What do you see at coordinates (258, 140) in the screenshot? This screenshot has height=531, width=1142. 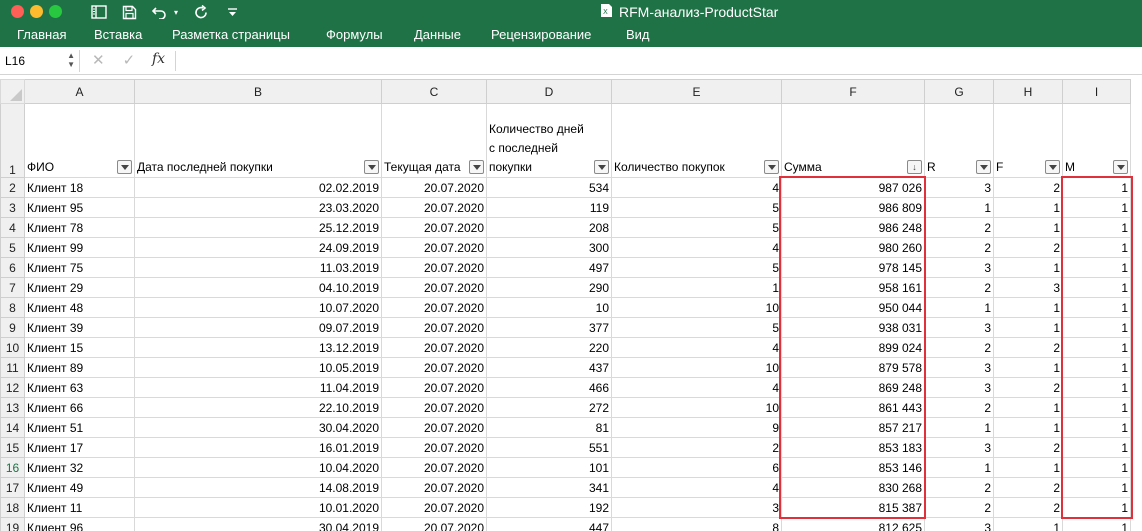 I see `header-cell-last-purchase-date: Дата последней покупки` at bounding box center [258, 140].